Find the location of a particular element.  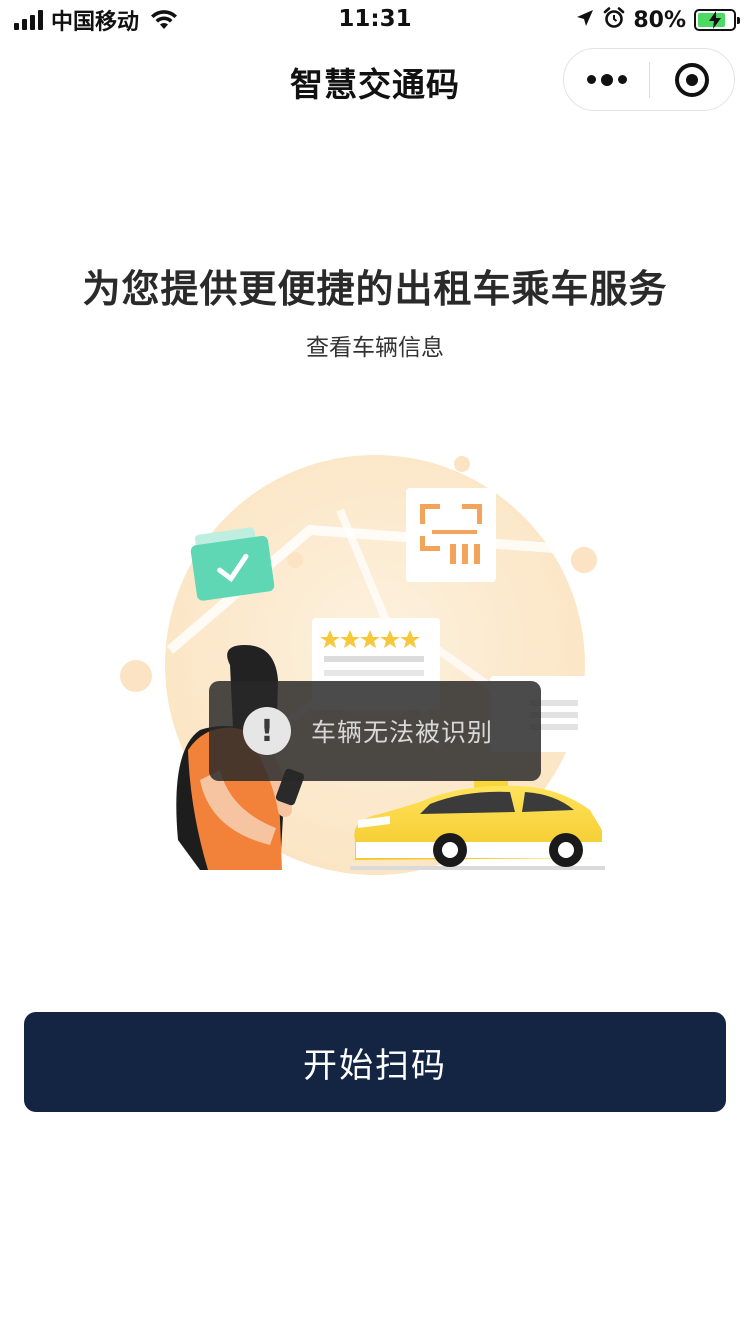

status-right: 80% is located at coordinates (657, 20).